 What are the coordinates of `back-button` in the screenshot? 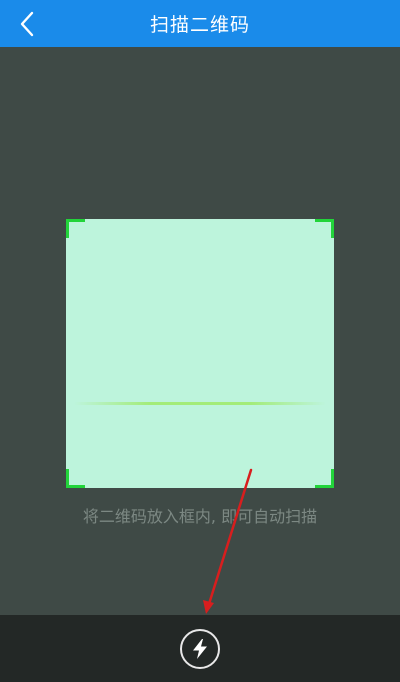 It's located at (28, 24).